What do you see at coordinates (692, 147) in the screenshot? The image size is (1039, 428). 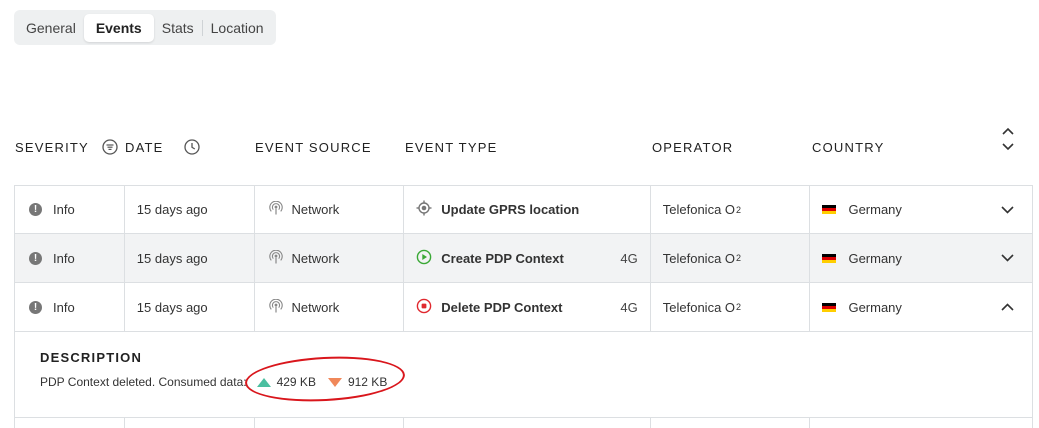 I see `column-header-operator: OPERATOR` at bounding box center [692, 147].